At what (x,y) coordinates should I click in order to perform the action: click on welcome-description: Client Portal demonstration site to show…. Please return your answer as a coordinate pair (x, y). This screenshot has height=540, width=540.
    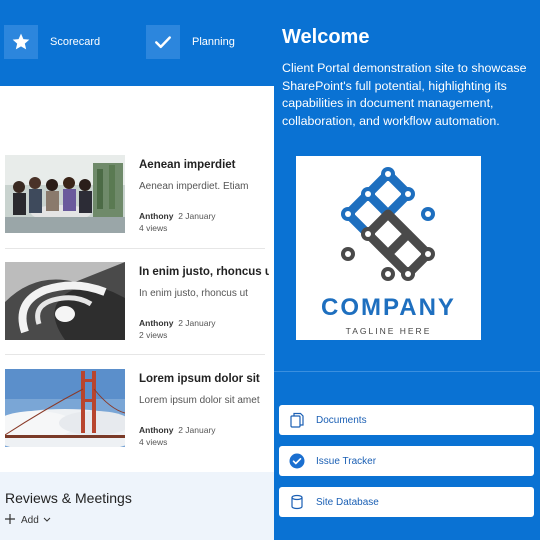
    Looking at the image, I should click on (404, 94).